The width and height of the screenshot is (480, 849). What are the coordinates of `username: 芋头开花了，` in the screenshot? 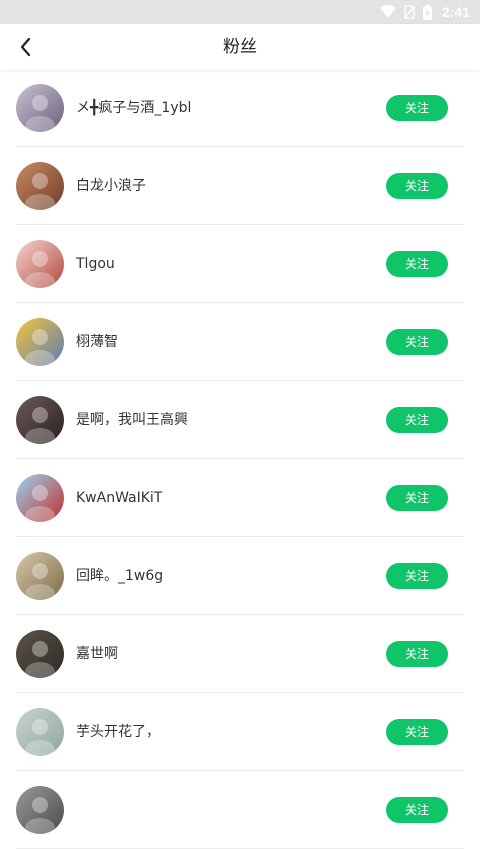 It's located at (118, 732).